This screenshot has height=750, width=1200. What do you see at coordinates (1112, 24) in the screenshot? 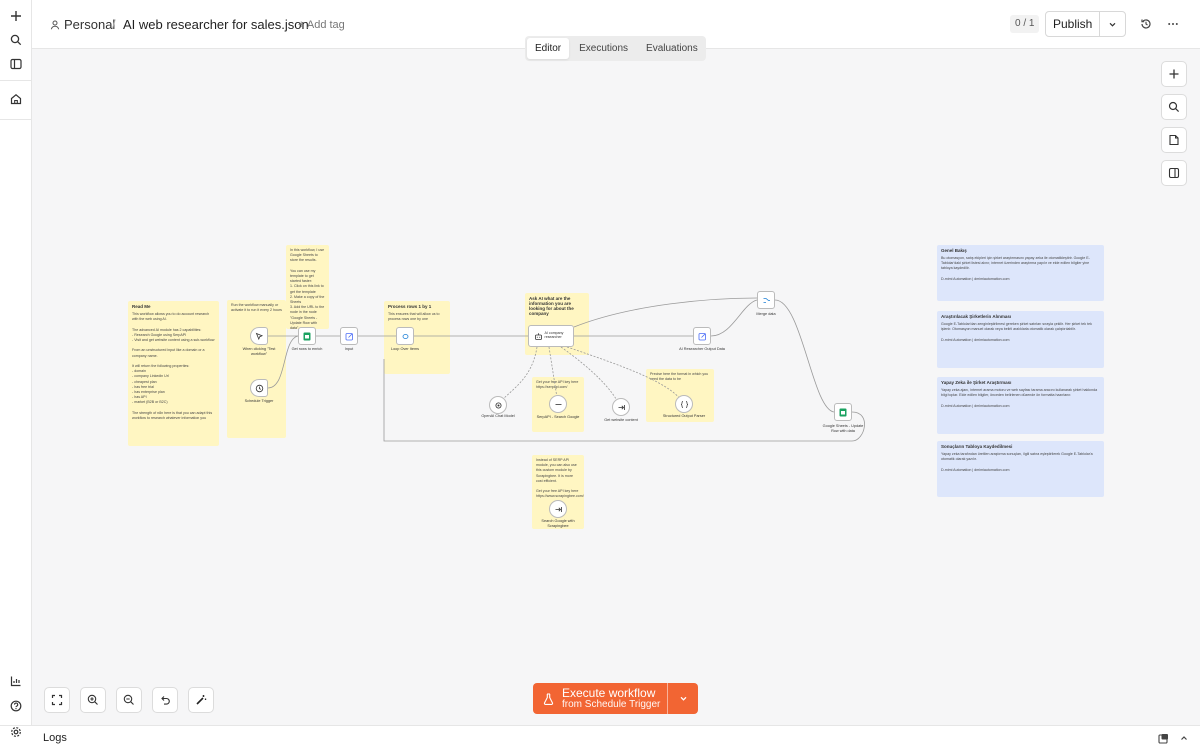
I see `publish-dropdown` at bounding box center [1112, 24].